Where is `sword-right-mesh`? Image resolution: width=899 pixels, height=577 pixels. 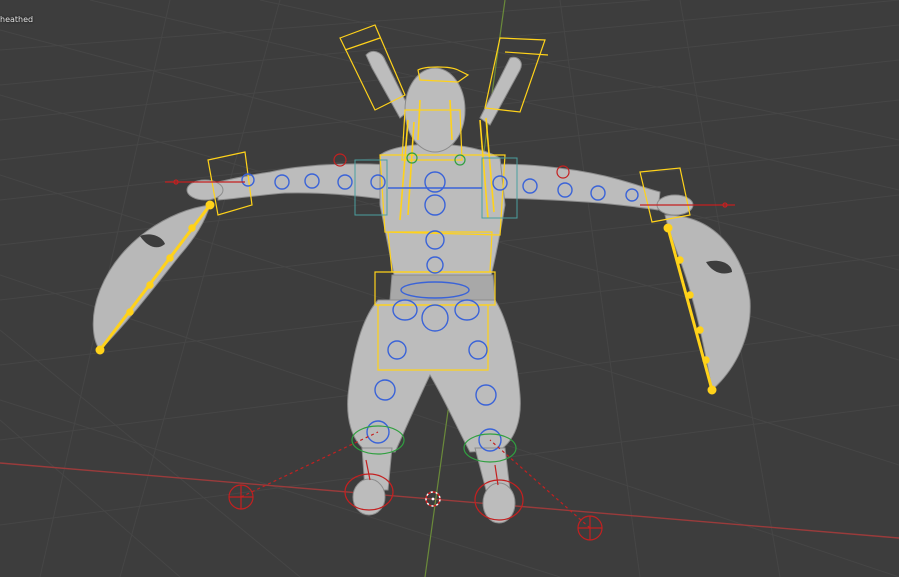
sword-right-mesh is located at coordinates (707, 302).